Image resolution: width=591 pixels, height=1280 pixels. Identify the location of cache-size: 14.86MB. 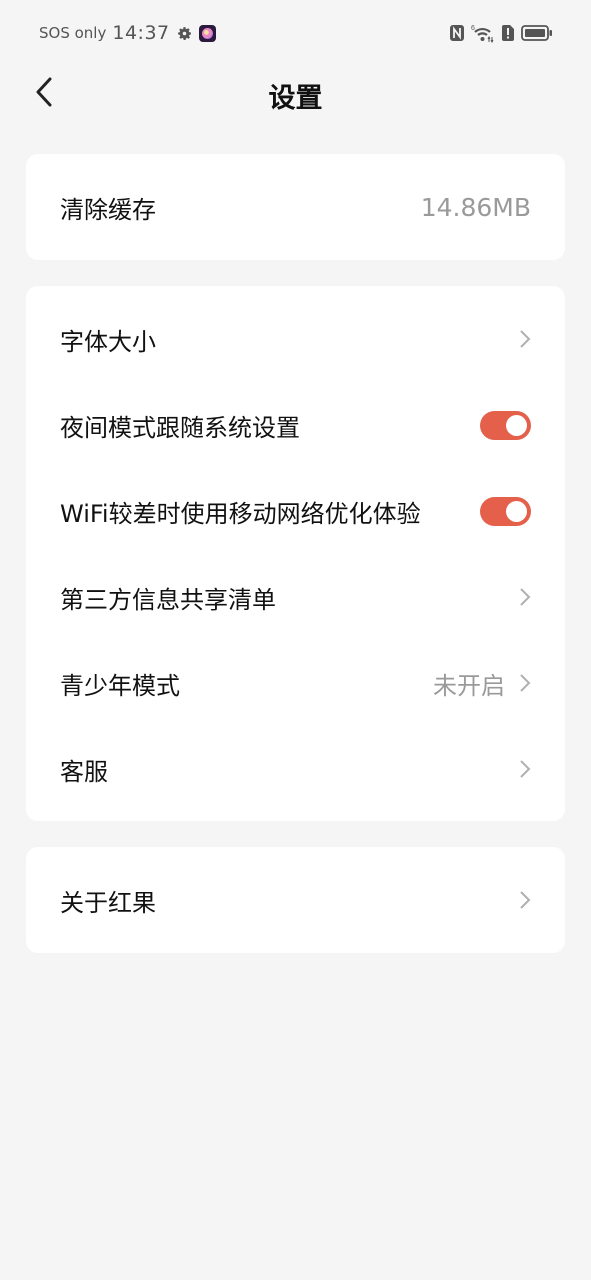
(475, 207).